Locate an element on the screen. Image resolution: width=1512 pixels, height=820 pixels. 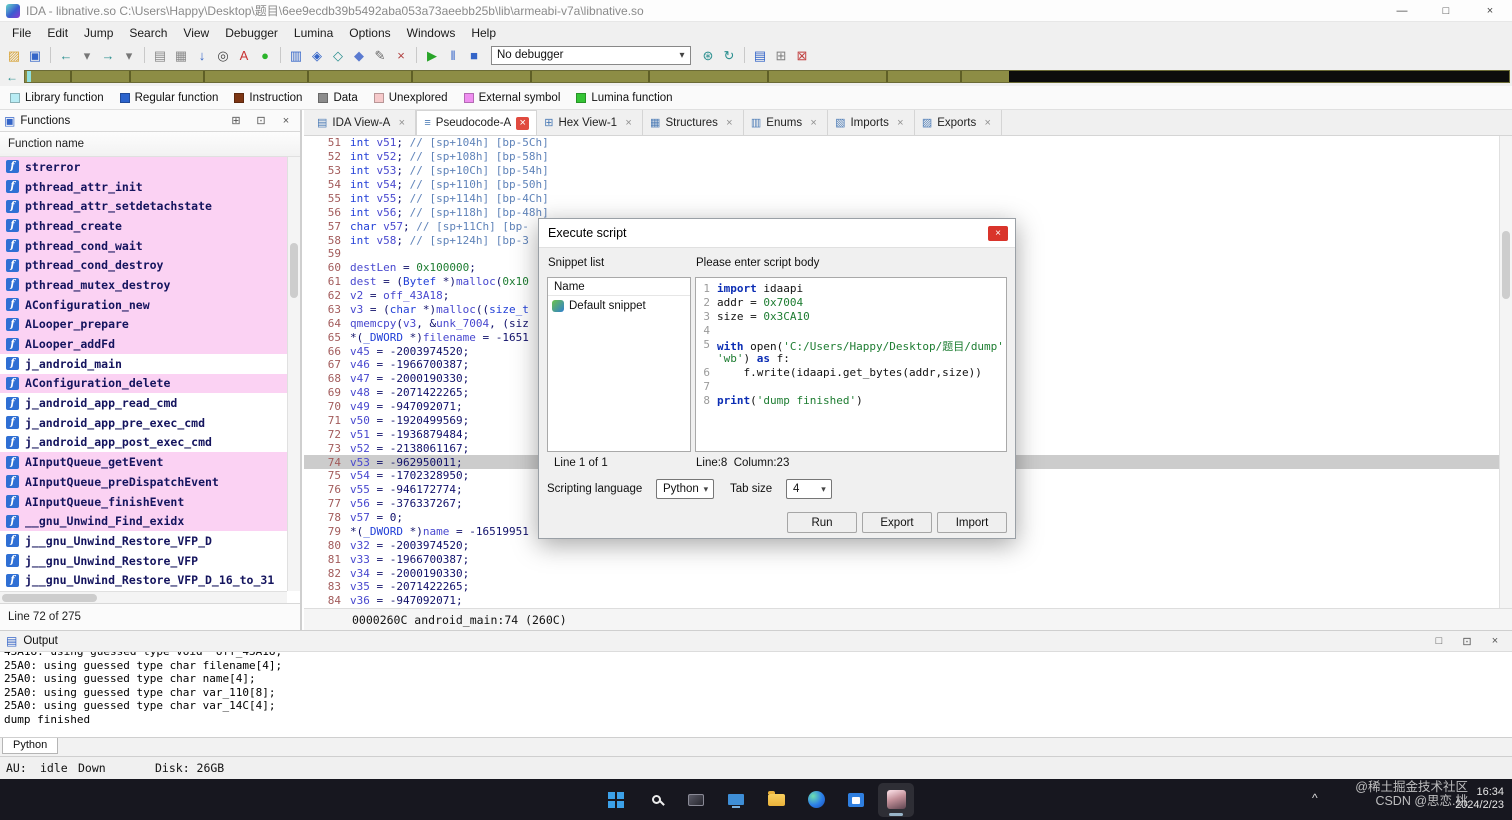
minimize-button: — is located at coordinates (1402, 10).